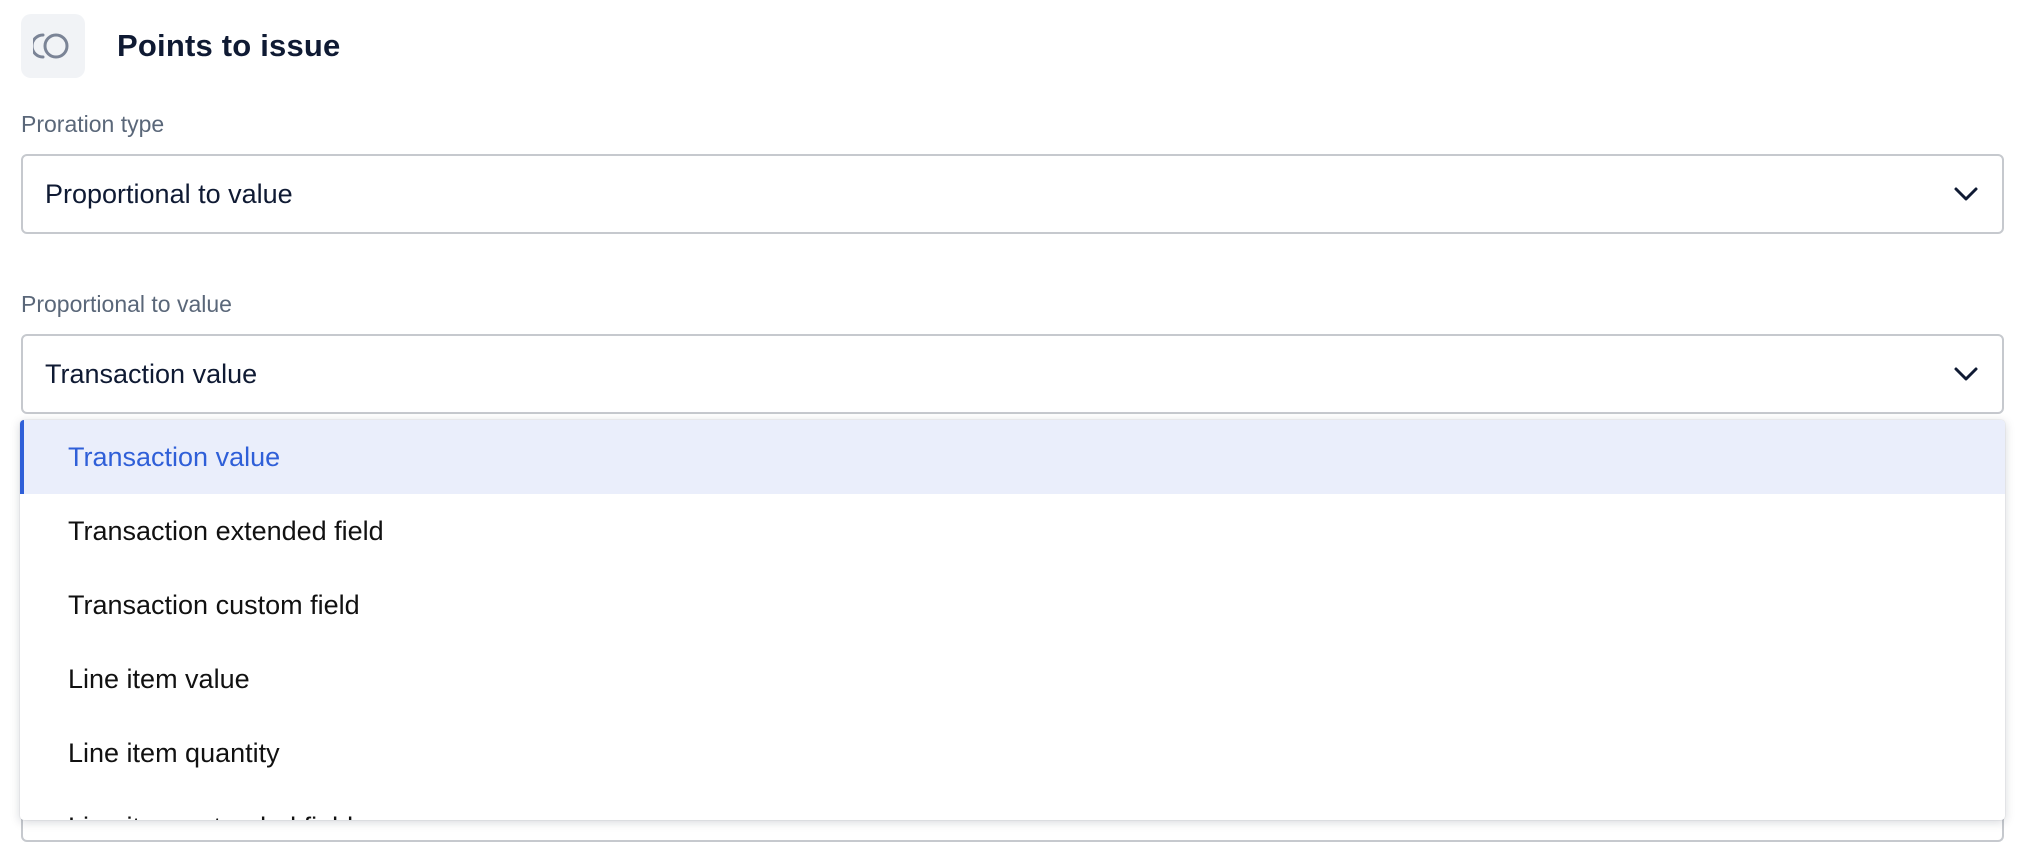 This screenshot has width=2018, height=858. Describe the element at coordinates (126, 304) in the screenshot. I see `proportional-to-label: Proportional to value` at that location.